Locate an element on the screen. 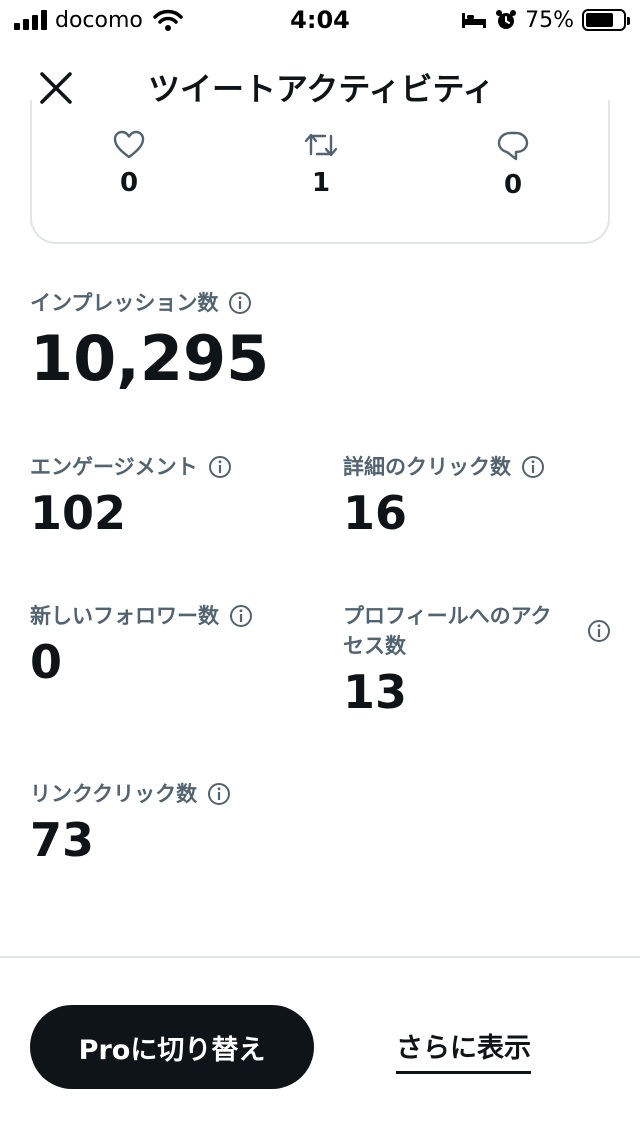 The height and width of the screenshot is (1136, 640). engagements-label-row: エンゲージメント is located at coordinates (131, 467).